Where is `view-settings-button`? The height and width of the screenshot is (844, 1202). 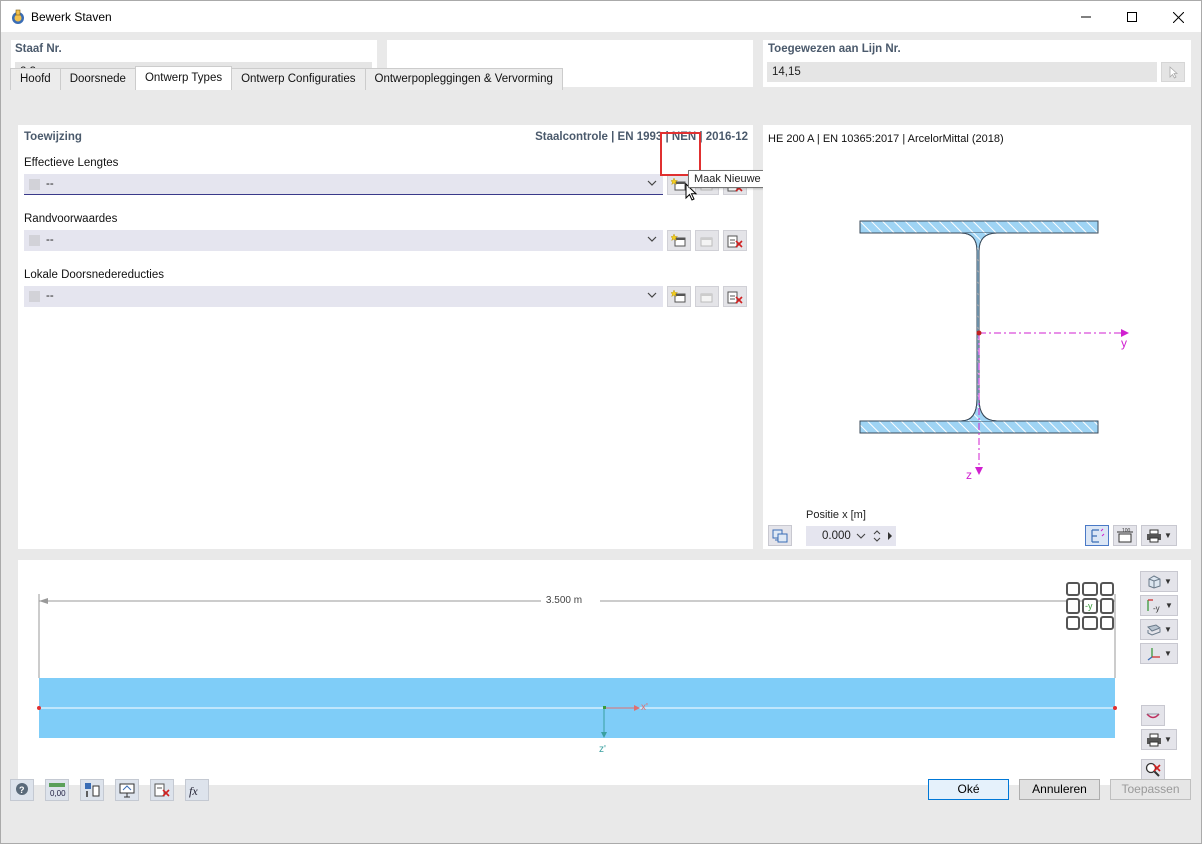 view-settings-button is located at coordinates (127, 790).